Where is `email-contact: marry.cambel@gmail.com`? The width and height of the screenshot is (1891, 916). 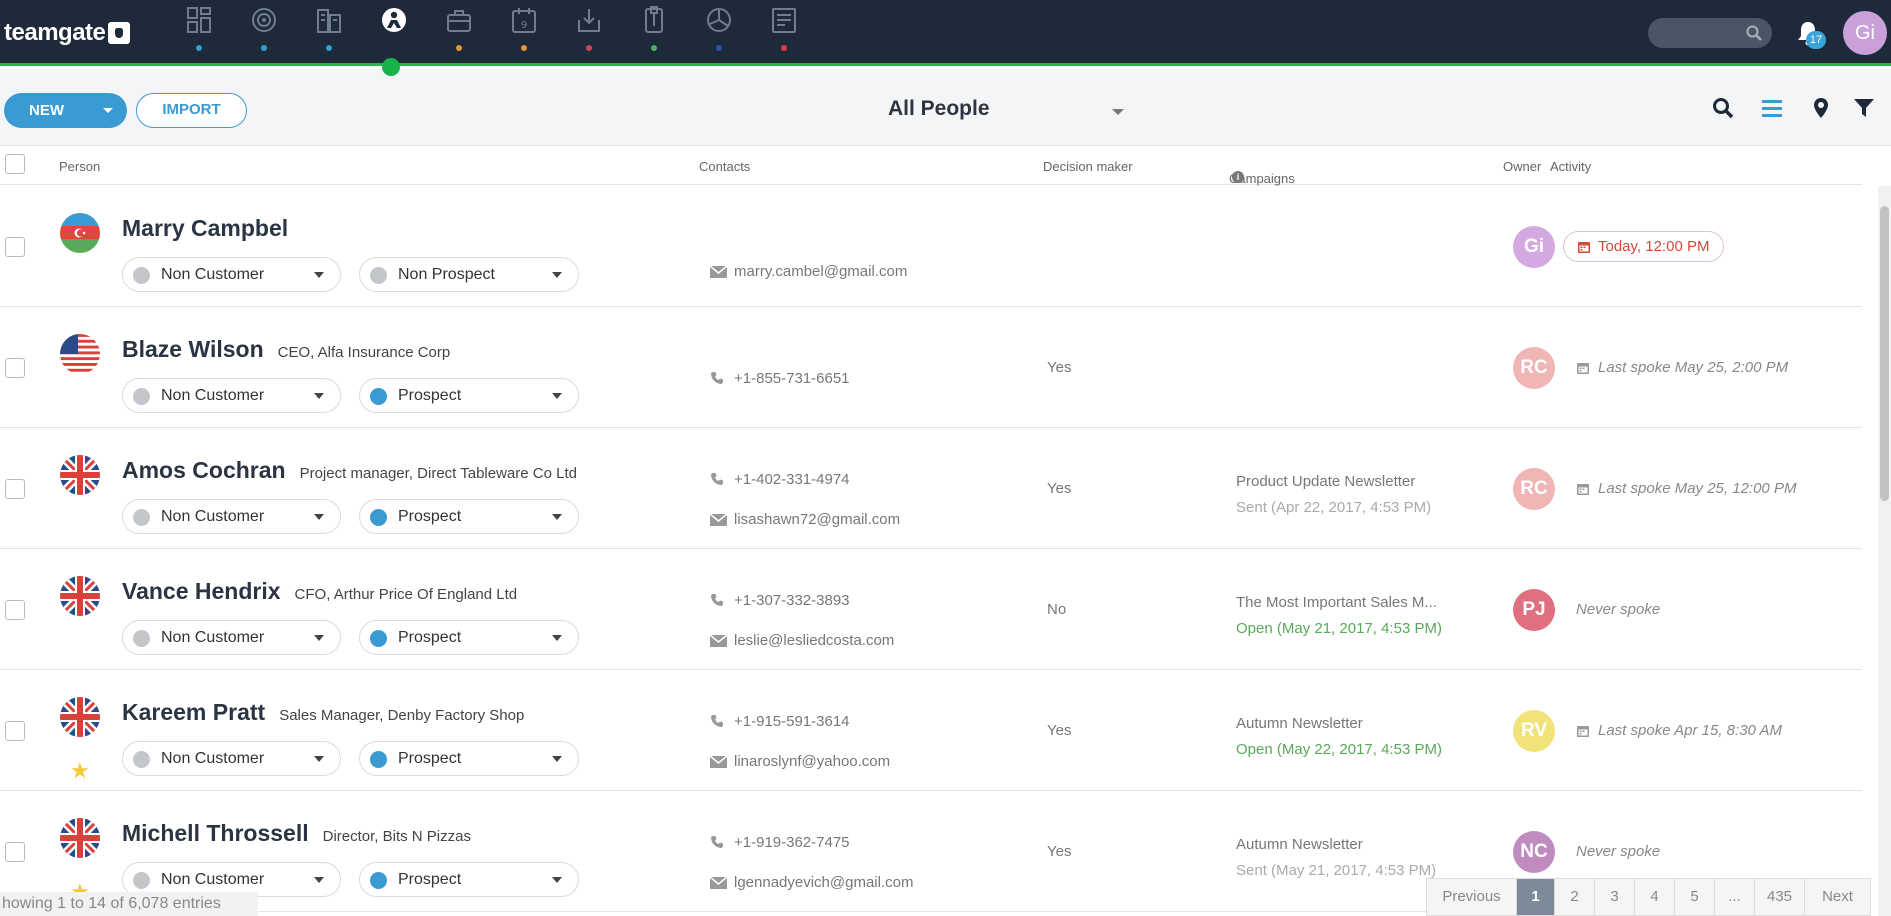 email-contact: marry.cambel@gmail.com is located at coordinates (808, 272).